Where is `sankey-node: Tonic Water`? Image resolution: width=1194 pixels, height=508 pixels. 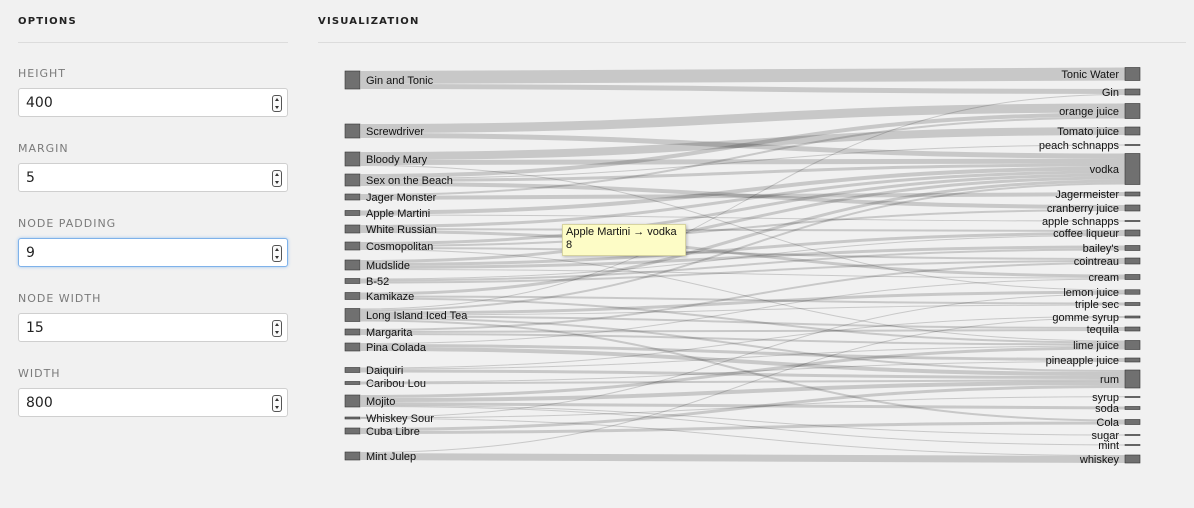
sankey-node: Tonic Water is located at coordinates (1101, 74).